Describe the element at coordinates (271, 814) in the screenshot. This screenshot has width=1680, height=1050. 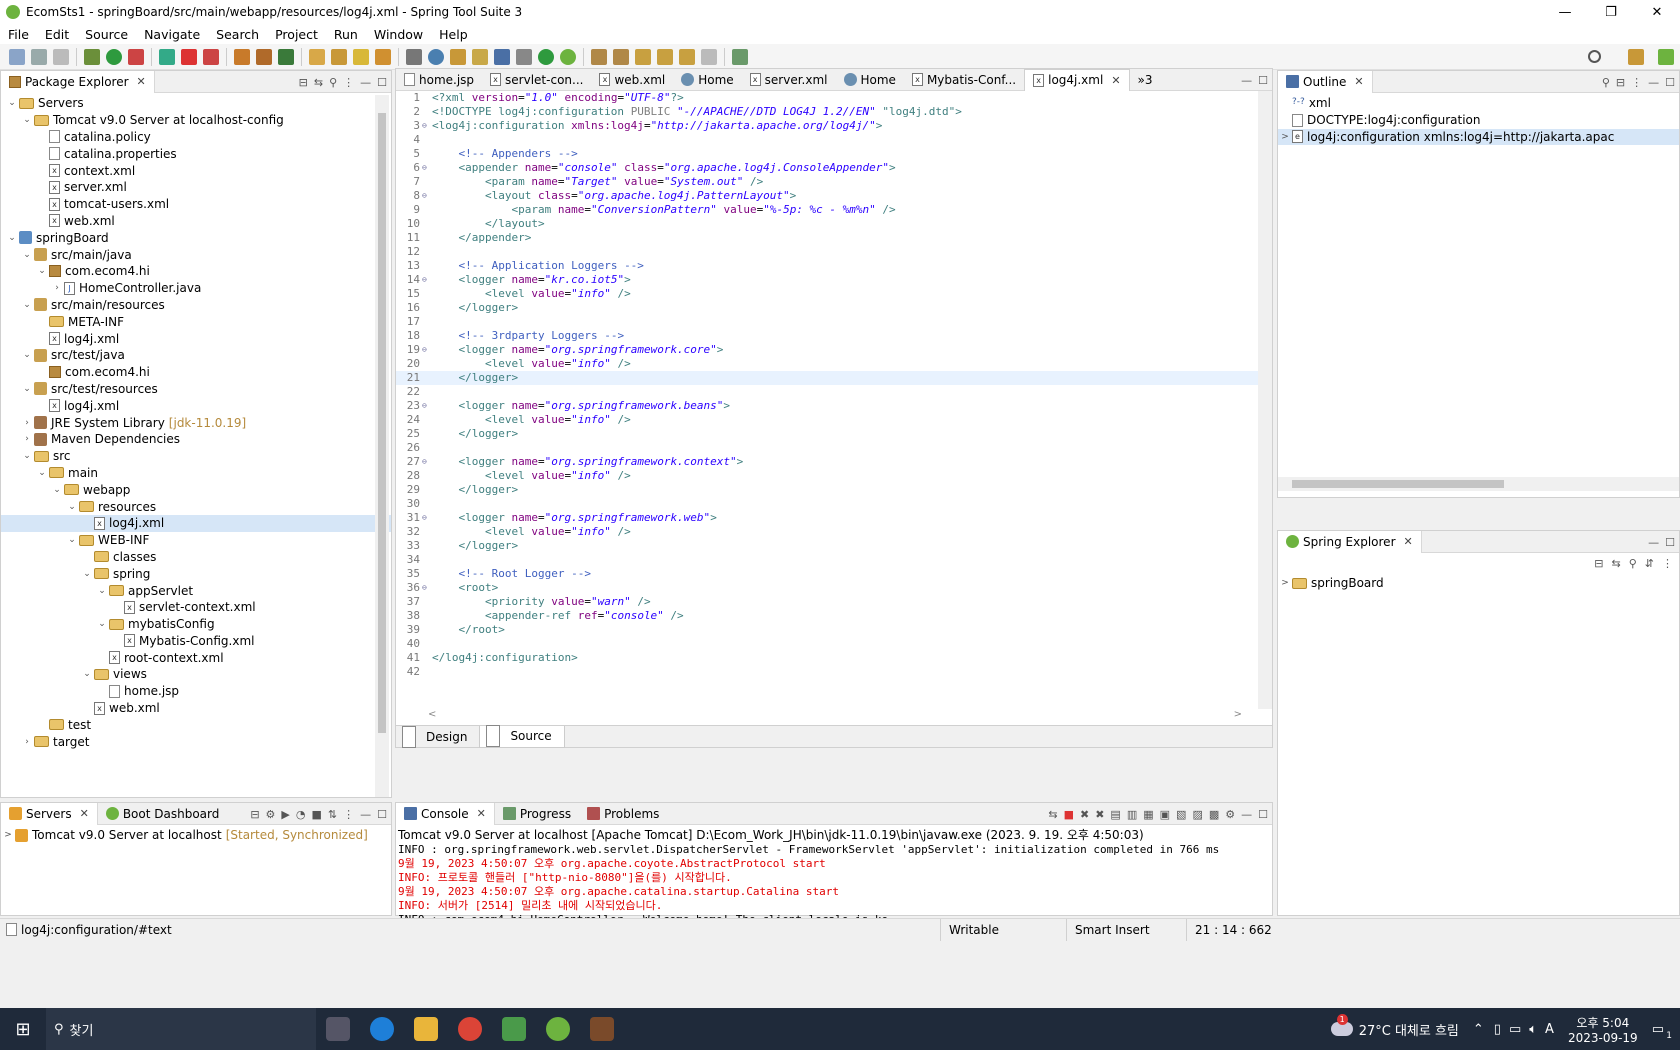
I see `debug-server-icon: ⚙` at that location.